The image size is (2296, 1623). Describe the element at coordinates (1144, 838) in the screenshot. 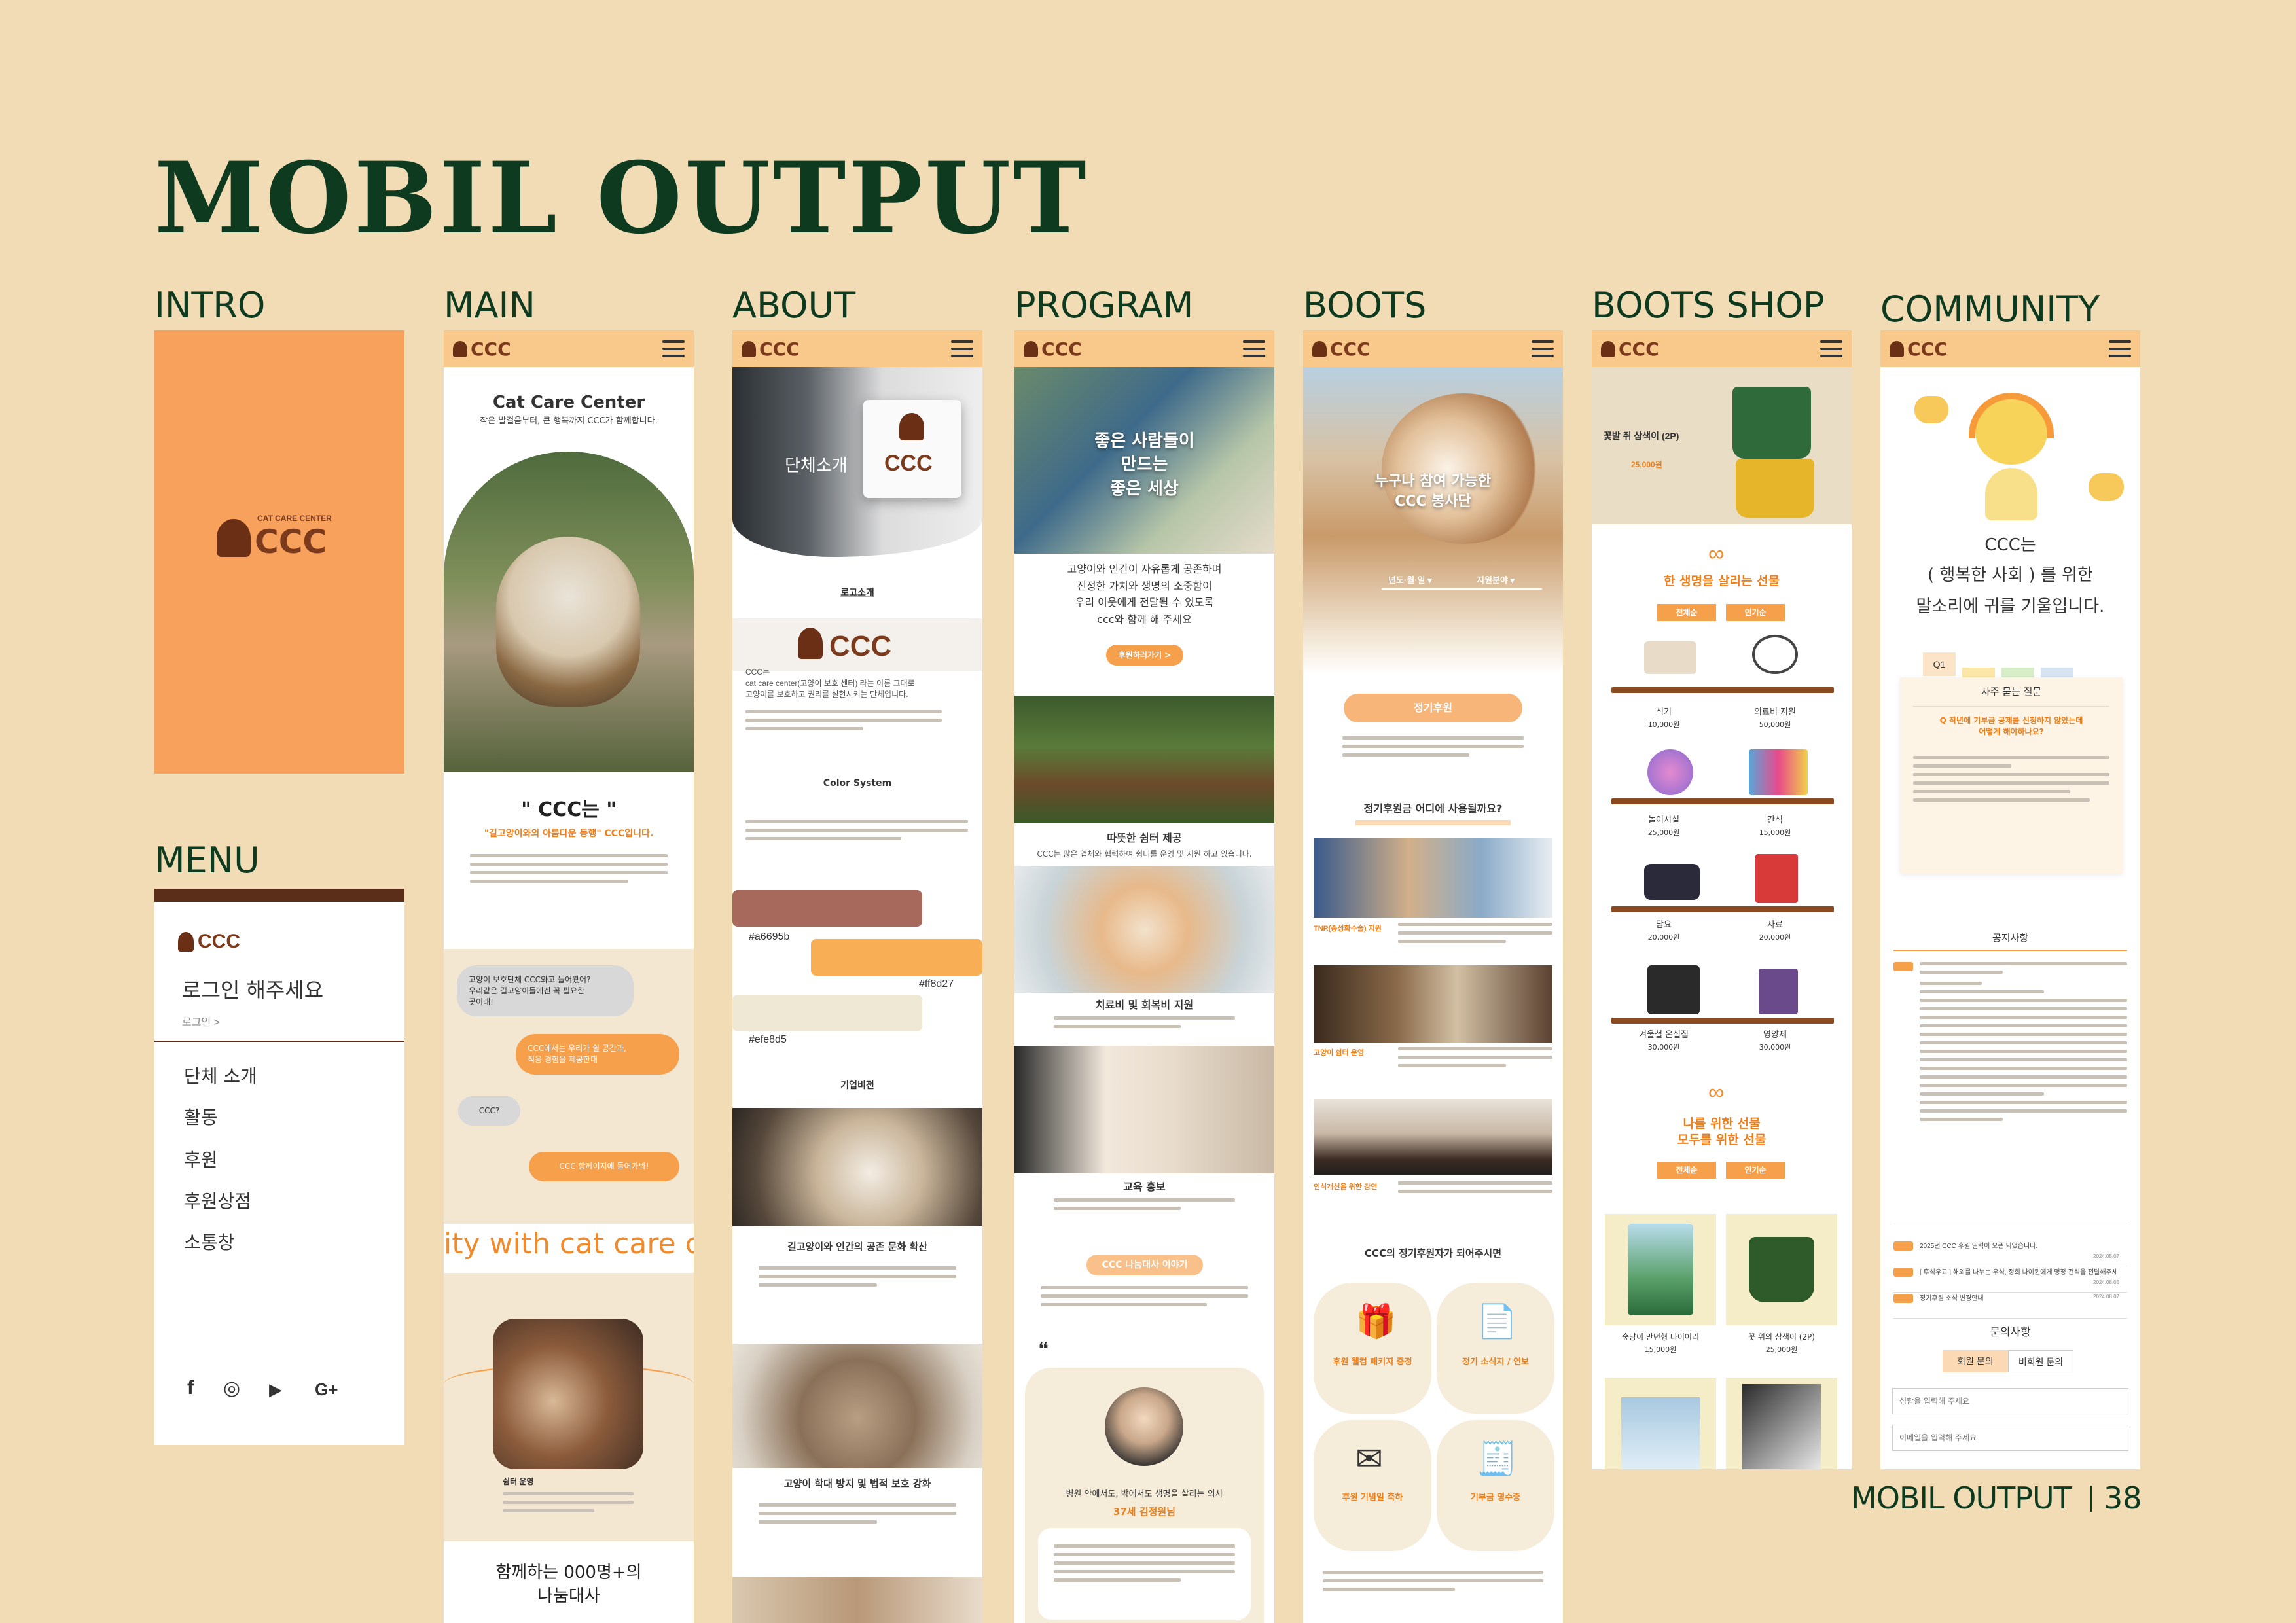

I see `program-1-title: 따뜻한 쉼터 제공` at that location.